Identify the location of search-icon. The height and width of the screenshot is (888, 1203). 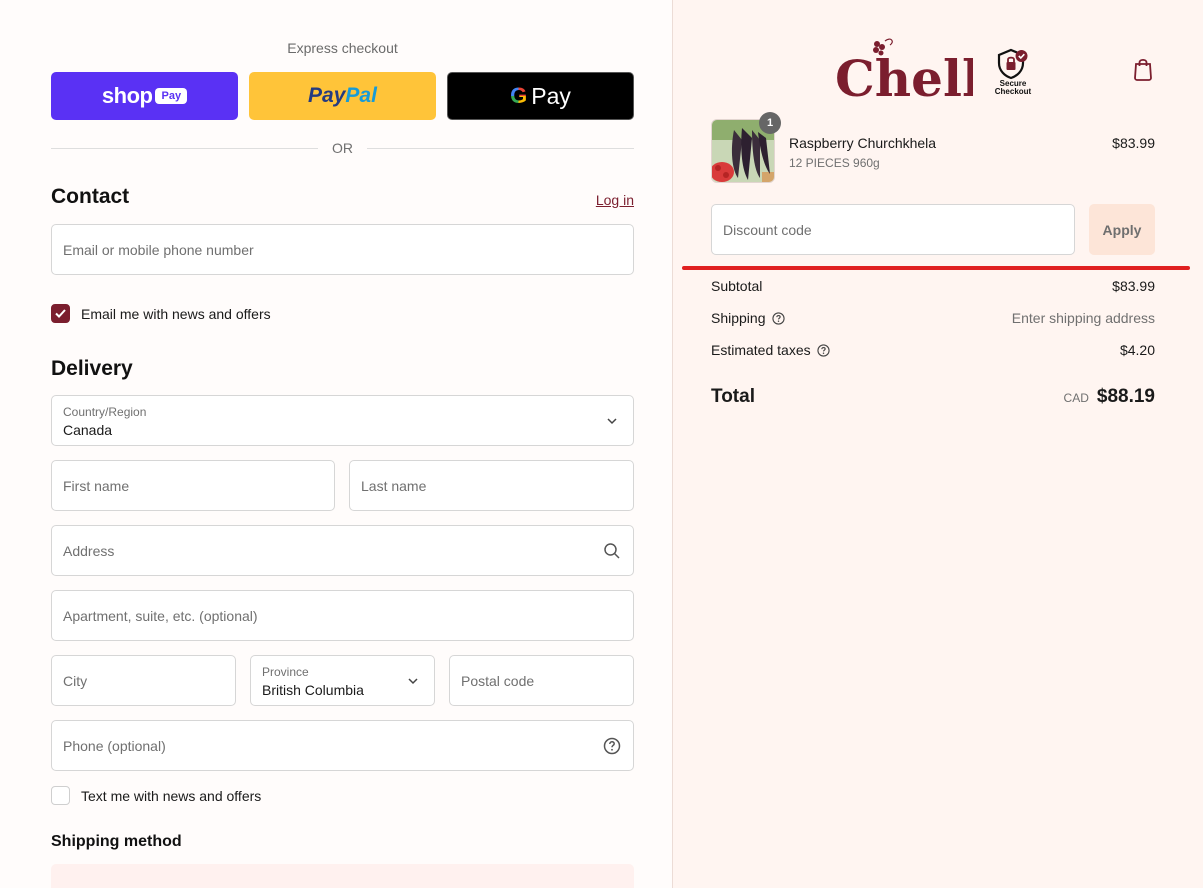
(612, 551).